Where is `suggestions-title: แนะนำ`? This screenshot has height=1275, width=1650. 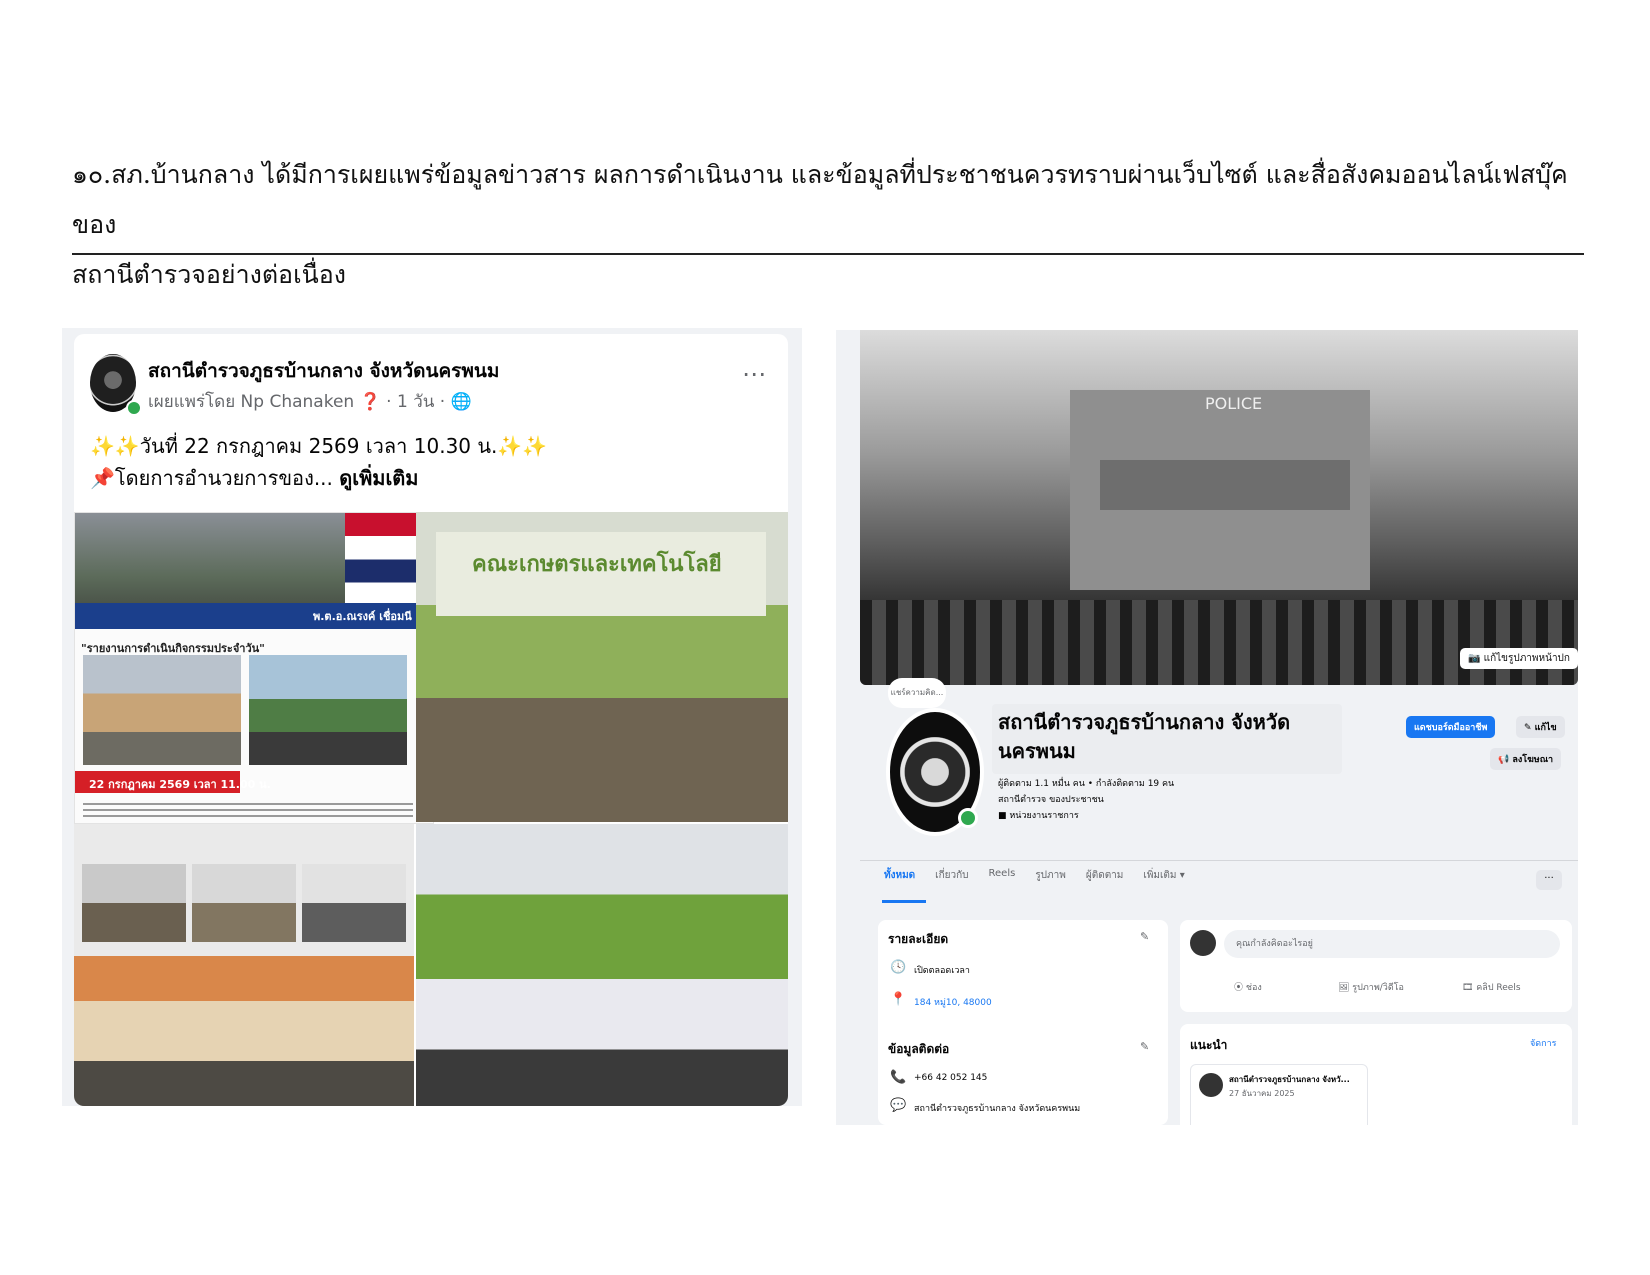 suggestions-title: แนะนำ is located at coordinates (1209, 1045).